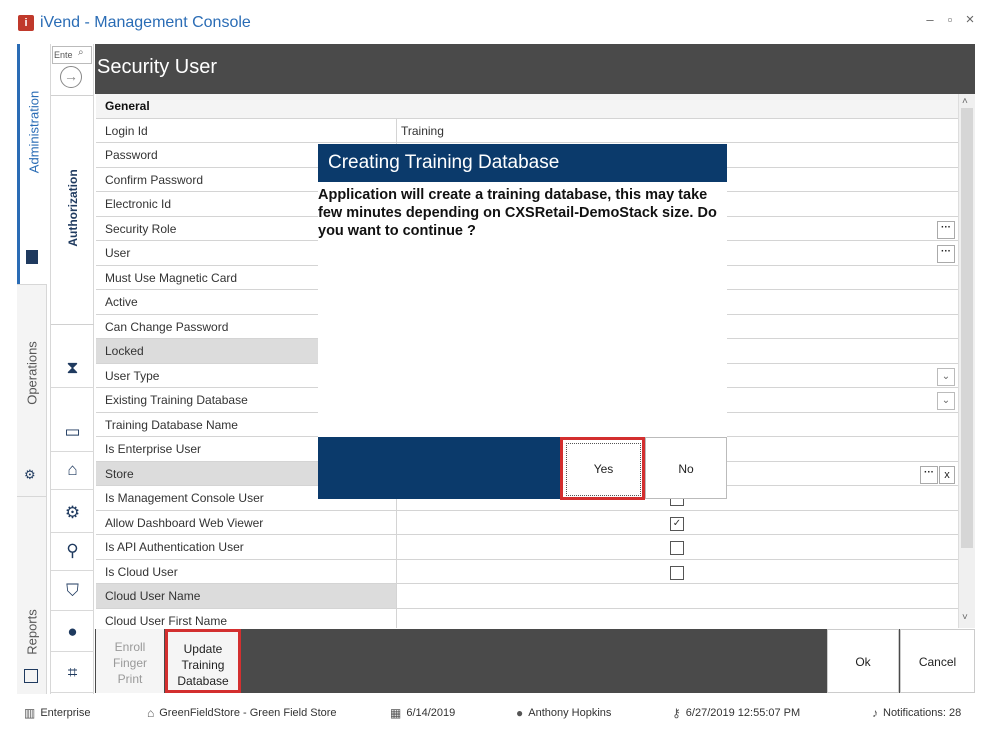  What do you see at coordinates (72, 632) in the screenshot?
I see `person-icon: ●` at bounding box center [72, 632].